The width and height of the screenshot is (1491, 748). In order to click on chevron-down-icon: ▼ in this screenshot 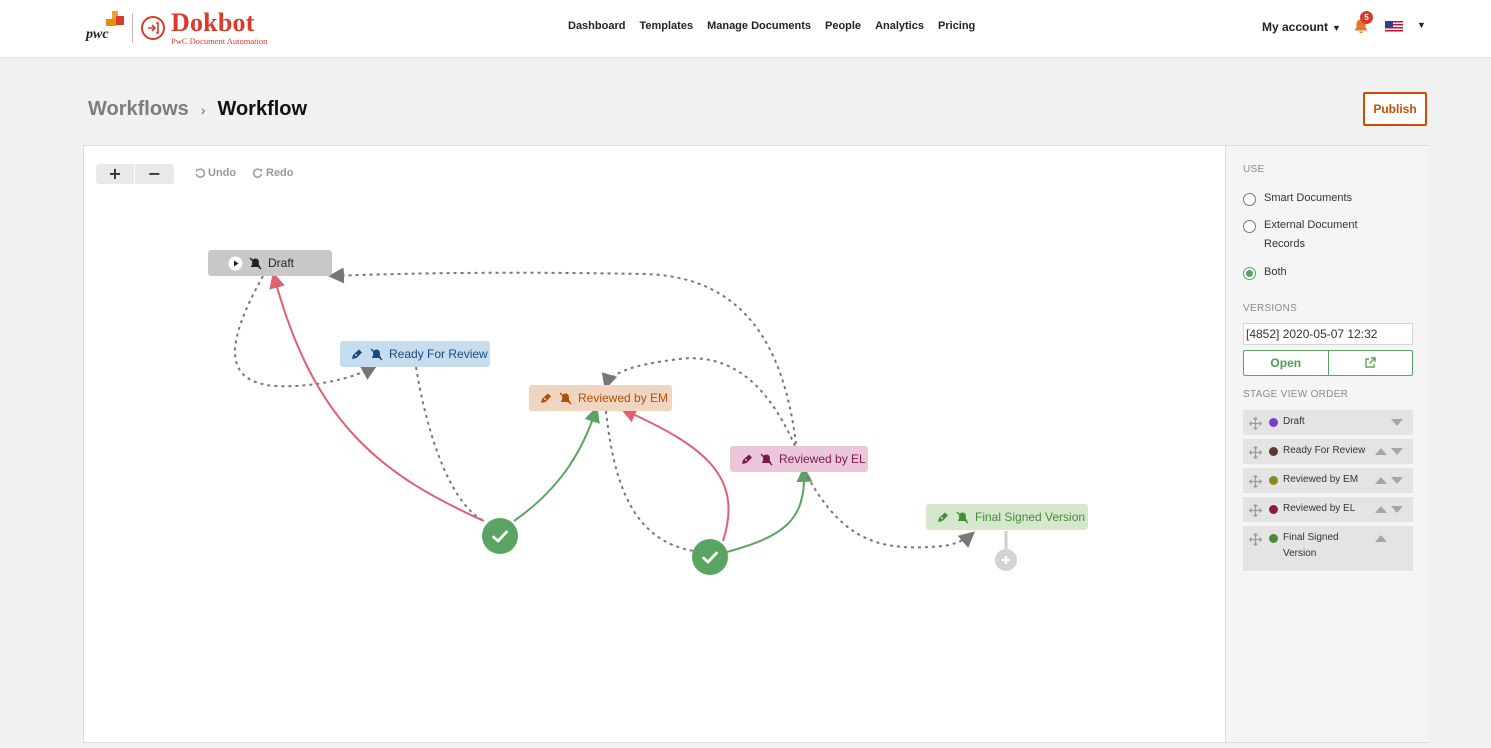, I will do `click(1336, 28)`.